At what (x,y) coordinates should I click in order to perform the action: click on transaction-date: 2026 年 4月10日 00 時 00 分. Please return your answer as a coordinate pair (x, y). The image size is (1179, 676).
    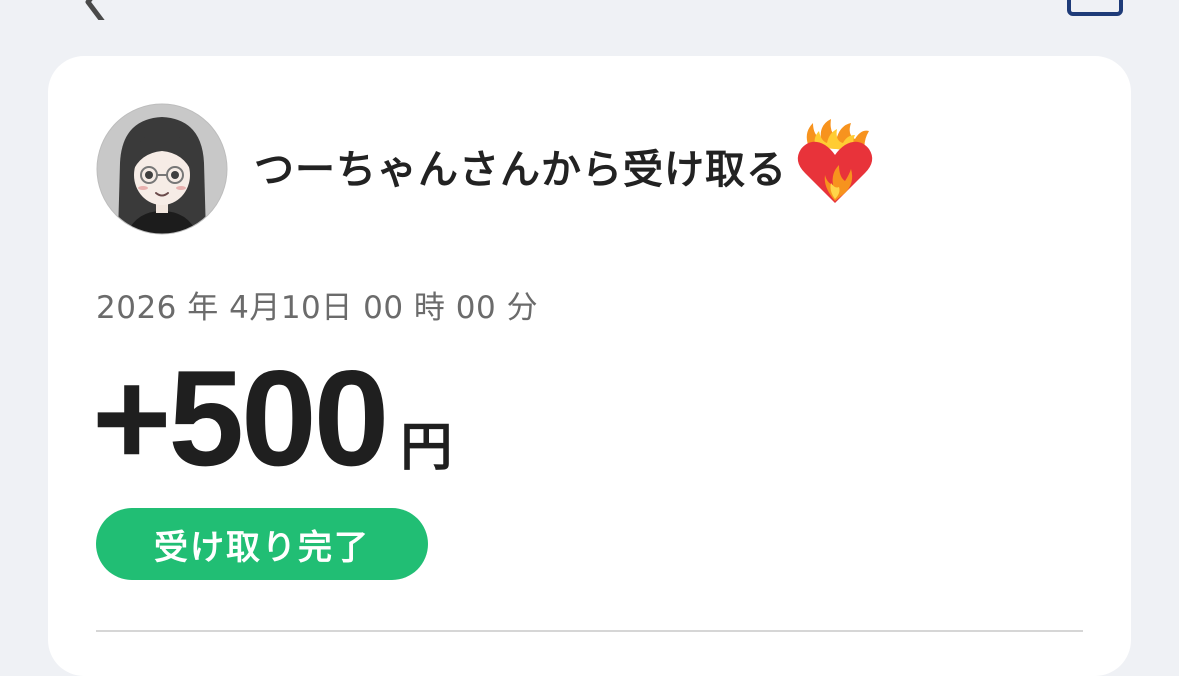
    Looking at the image, I should click on (317, 308).